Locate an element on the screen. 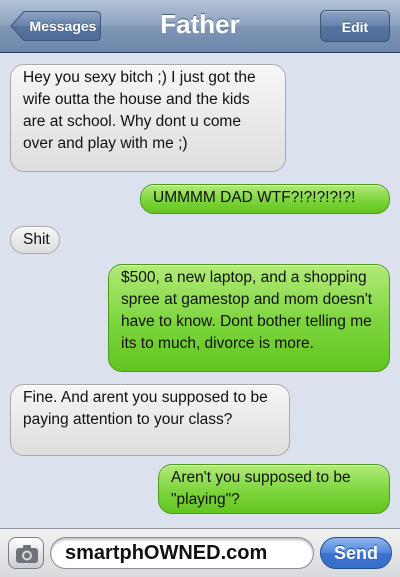 Image resolution: width=400 pixels, height=577 pixels. camera-icon is located at coordinates (27, 554).